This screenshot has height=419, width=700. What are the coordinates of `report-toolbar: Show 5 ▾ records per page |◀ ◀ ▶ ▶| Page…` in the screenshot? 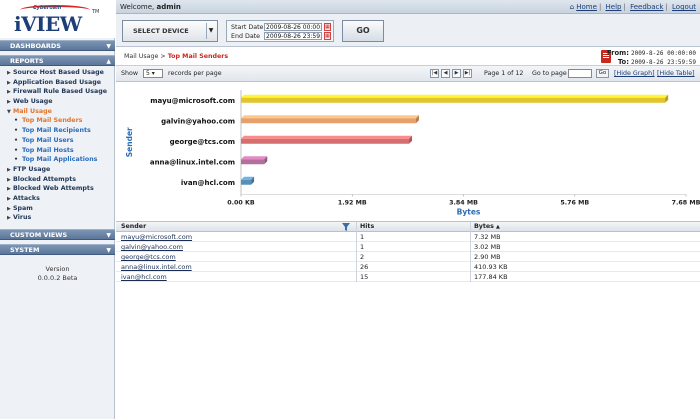 It's located at (408, 74).